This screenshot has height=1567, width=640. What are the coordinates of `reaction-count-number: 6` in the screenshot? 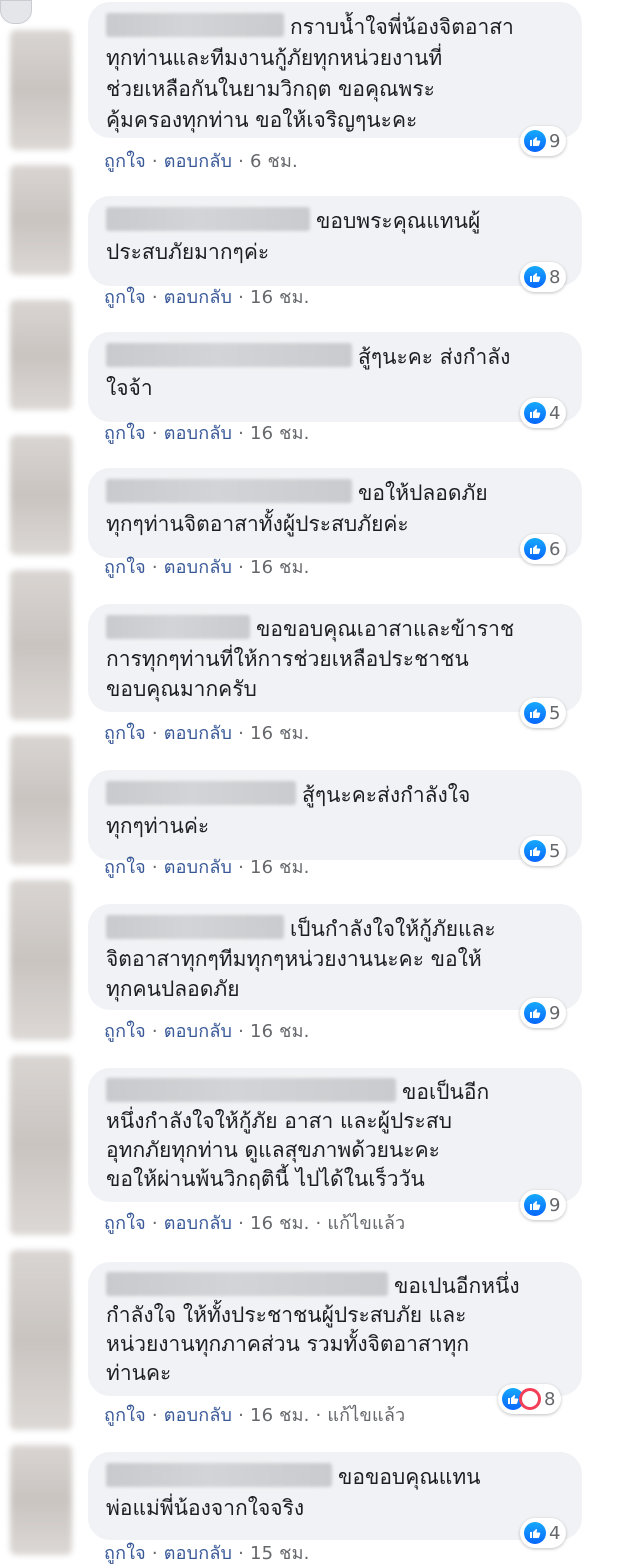 It's located at (555, 549).